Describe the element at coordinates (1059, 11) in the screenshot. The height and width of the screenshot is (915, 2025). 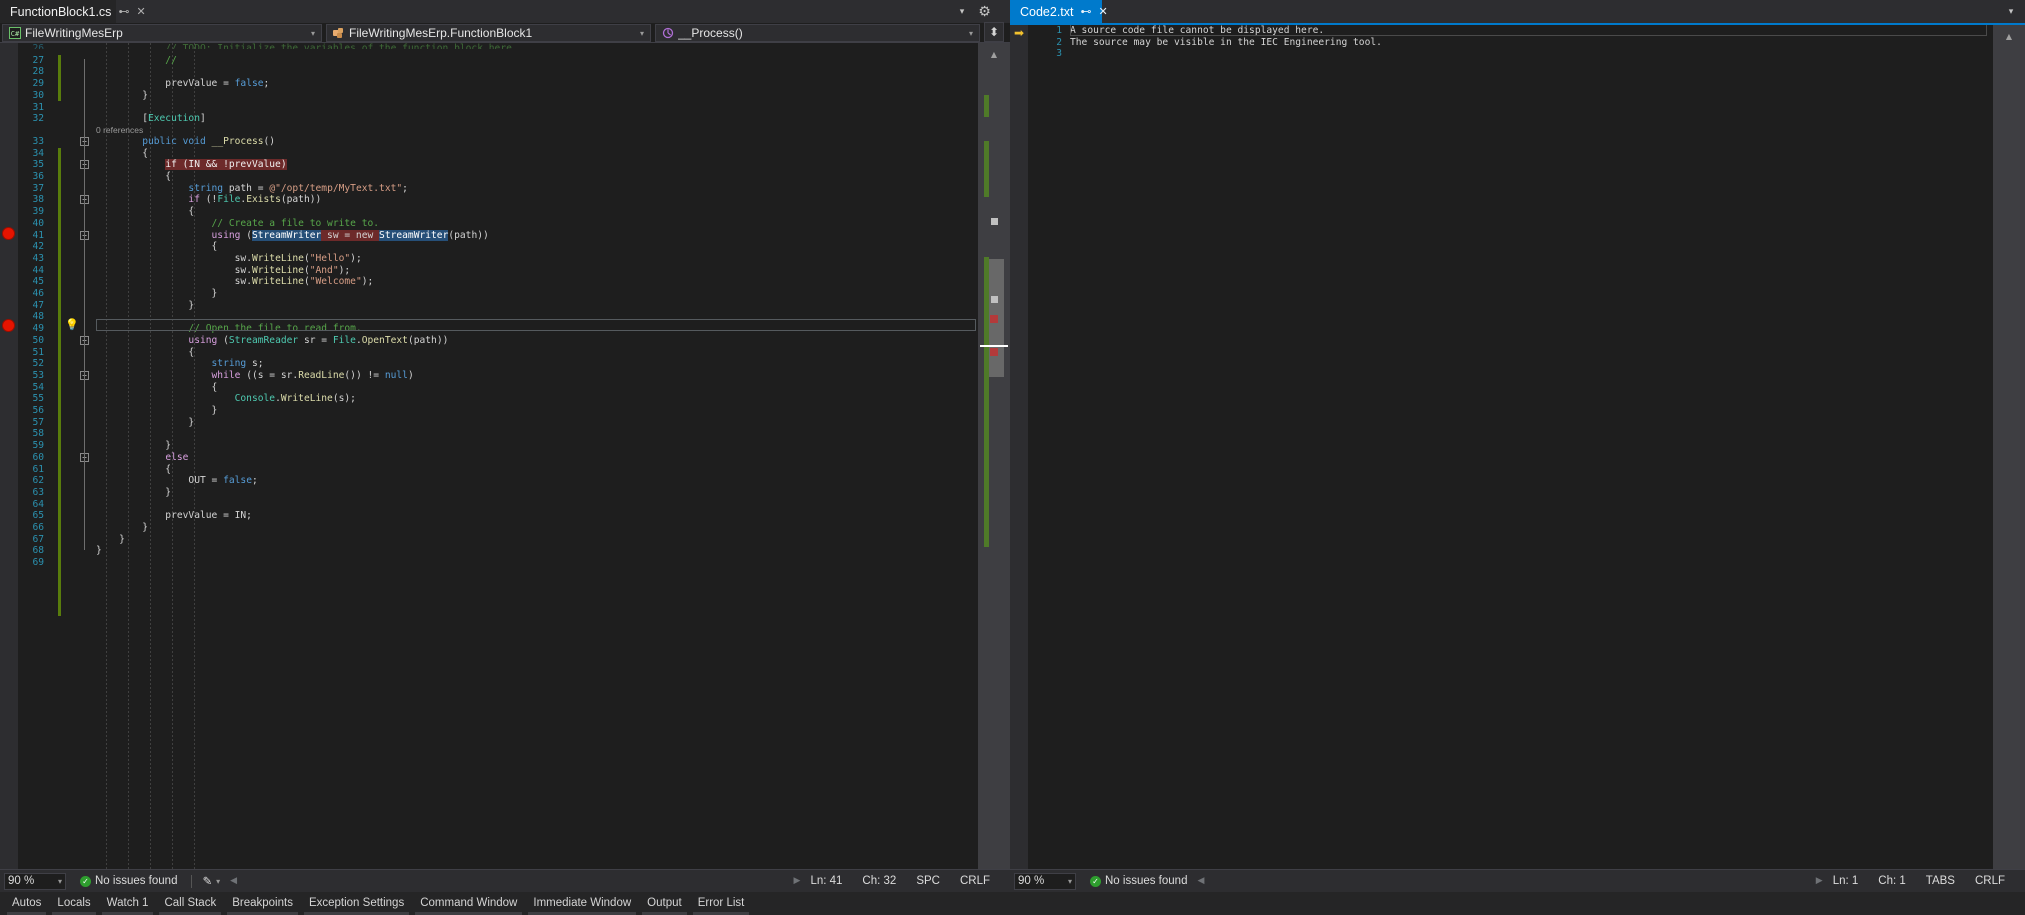
I see `tab-code2-txt: Code2.txt ⊷ ✕` at that location.